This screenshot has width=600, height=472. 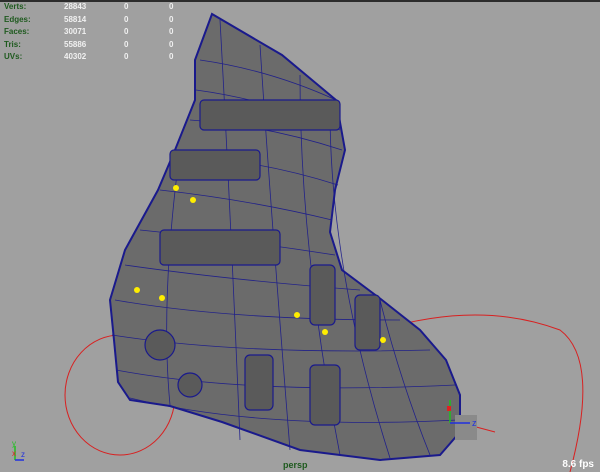 I want to click on hud-row-verts: Verts: 28843 0 0, so click(x=101, y=7).